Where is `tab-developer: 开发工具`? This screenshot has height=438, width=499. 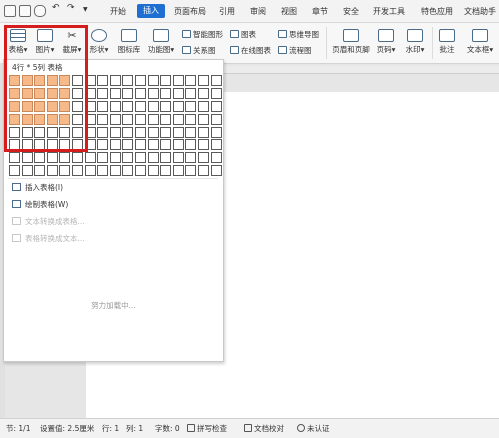 tab-developer: 开发工具 is located at coordinates (389, 11).